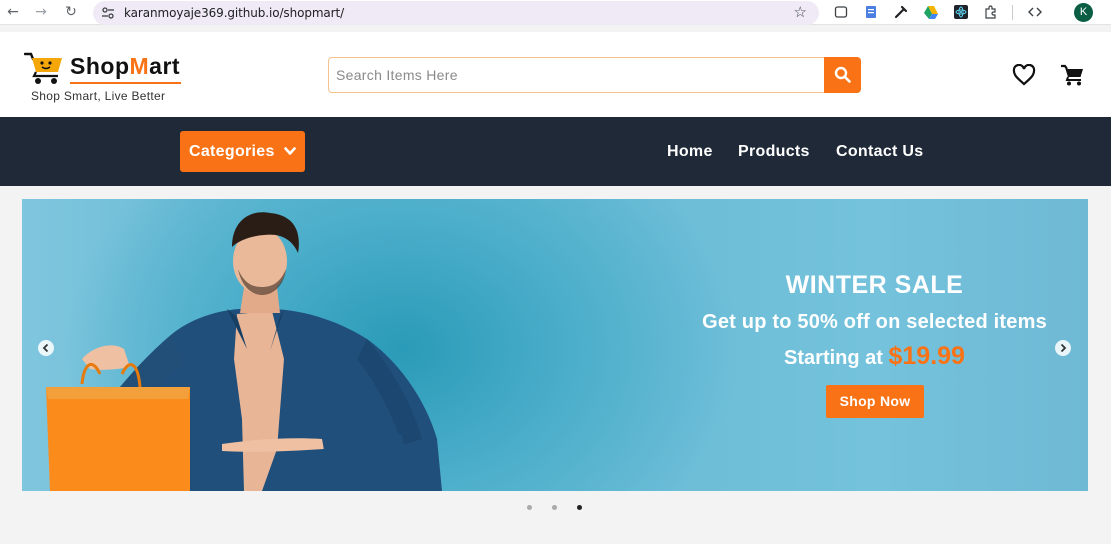 The height and width of the screenshot is (544, 1111). I want to click on profile-avatar: K, so click(1083, 12).